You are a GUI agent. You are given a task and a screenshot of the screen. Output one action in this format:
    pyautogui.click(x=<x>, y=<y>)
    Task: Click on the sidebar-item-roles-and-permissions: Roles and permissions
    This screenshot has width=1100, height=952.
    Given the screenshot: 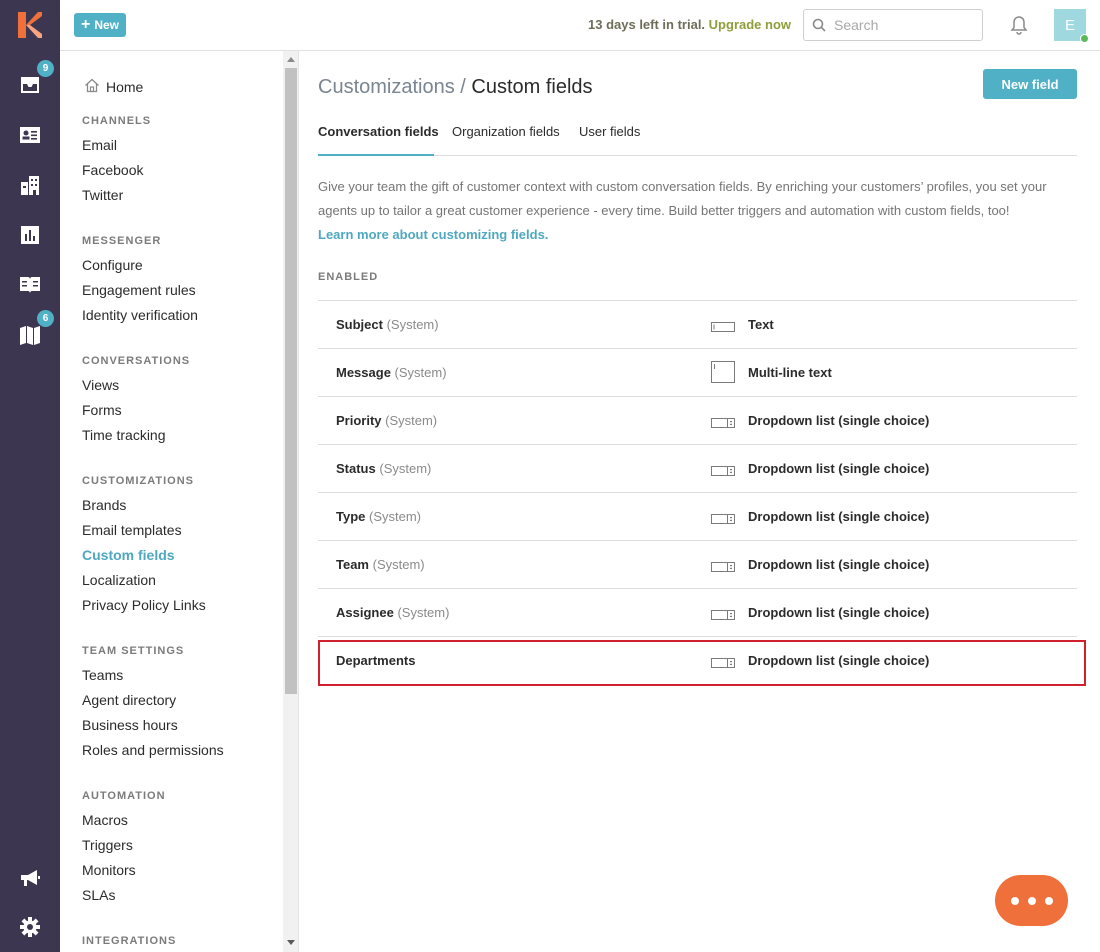 What is the action you would take?
    pyautogui.click(x=153, y=750)
    